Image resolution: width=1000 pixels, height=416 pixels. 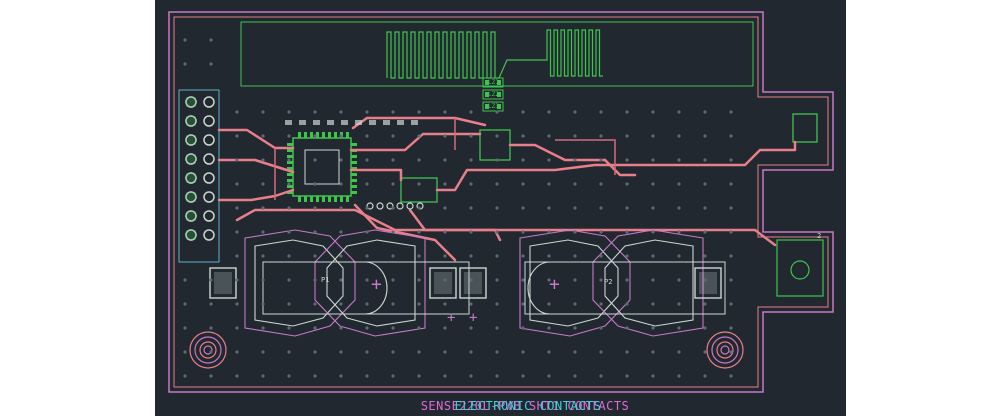 I want to click on secondary-ic, so click(x=419, y=190).